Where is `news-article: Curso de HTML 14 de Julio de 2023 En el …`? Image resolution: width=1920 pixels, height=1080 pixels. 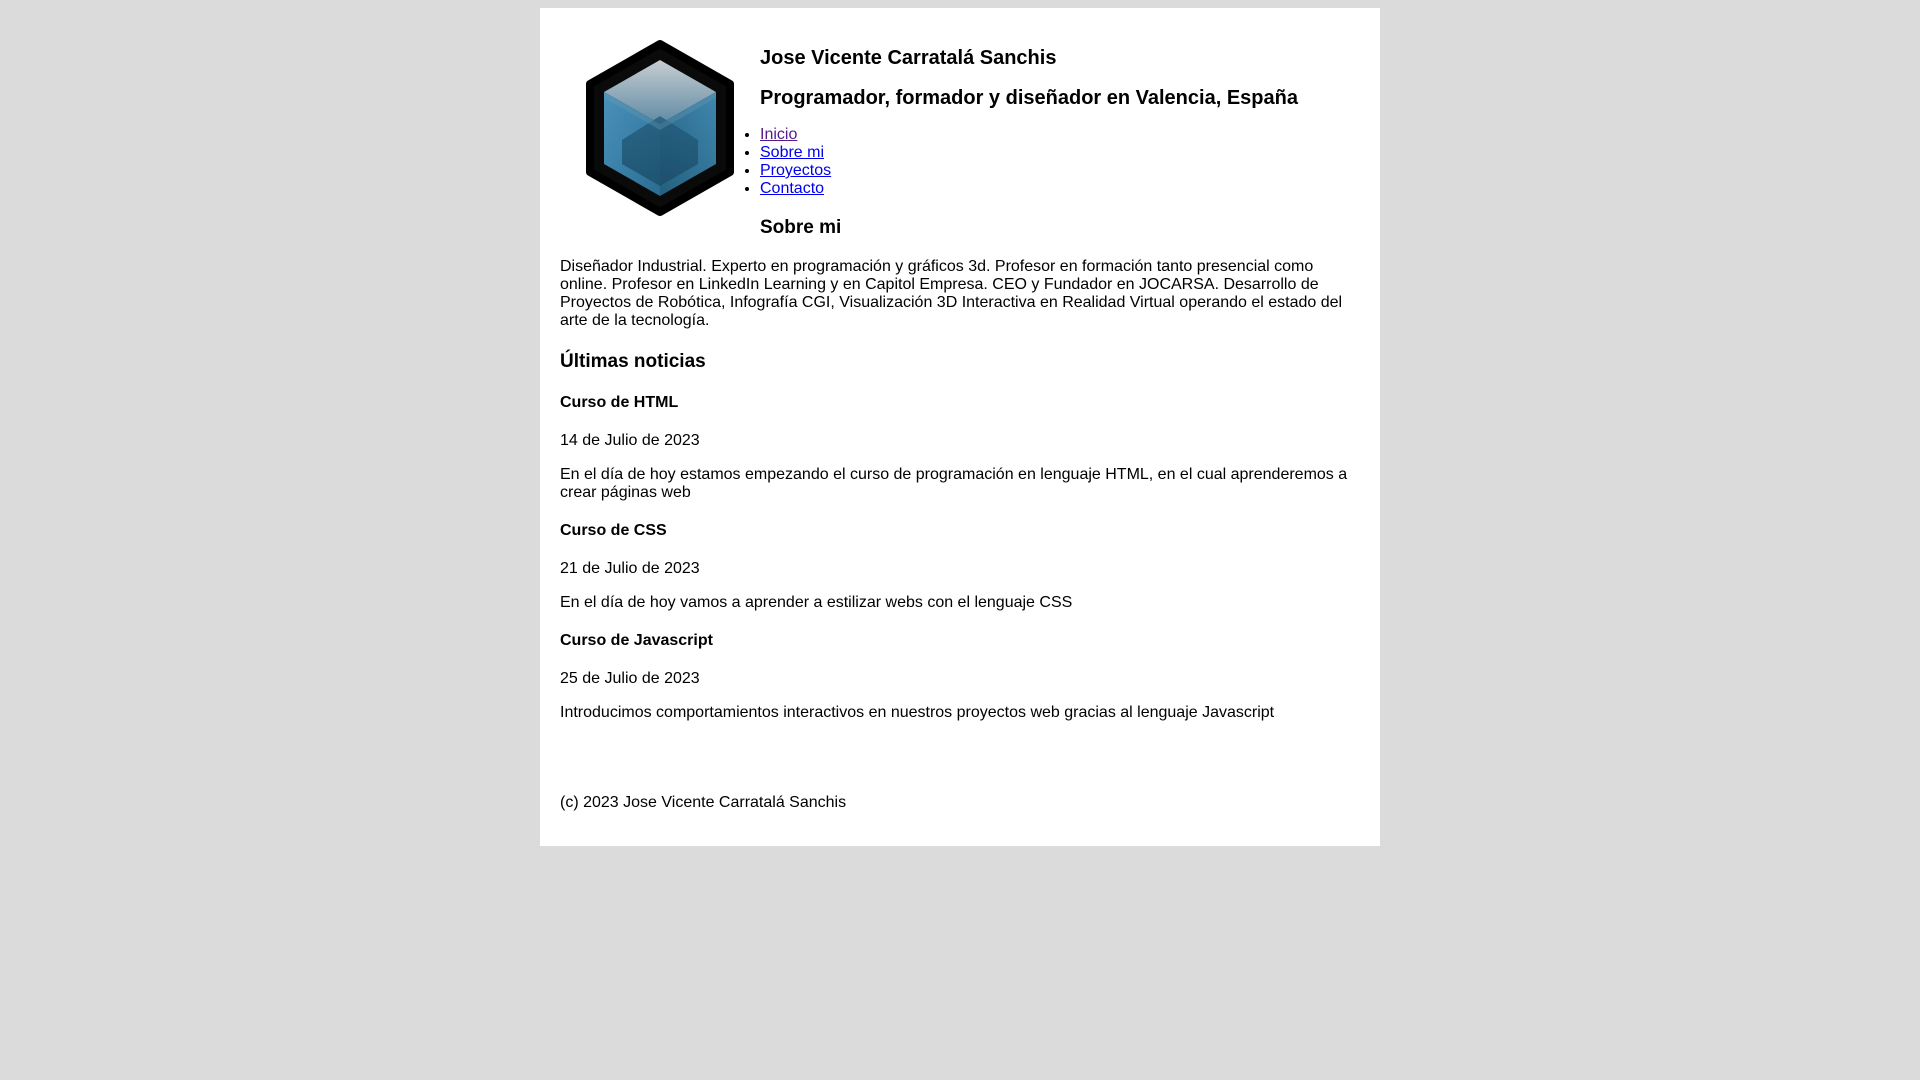 news-article: Curso de HTML 14 de Julio de 2023 En el … is located at coordinates (960, 448).